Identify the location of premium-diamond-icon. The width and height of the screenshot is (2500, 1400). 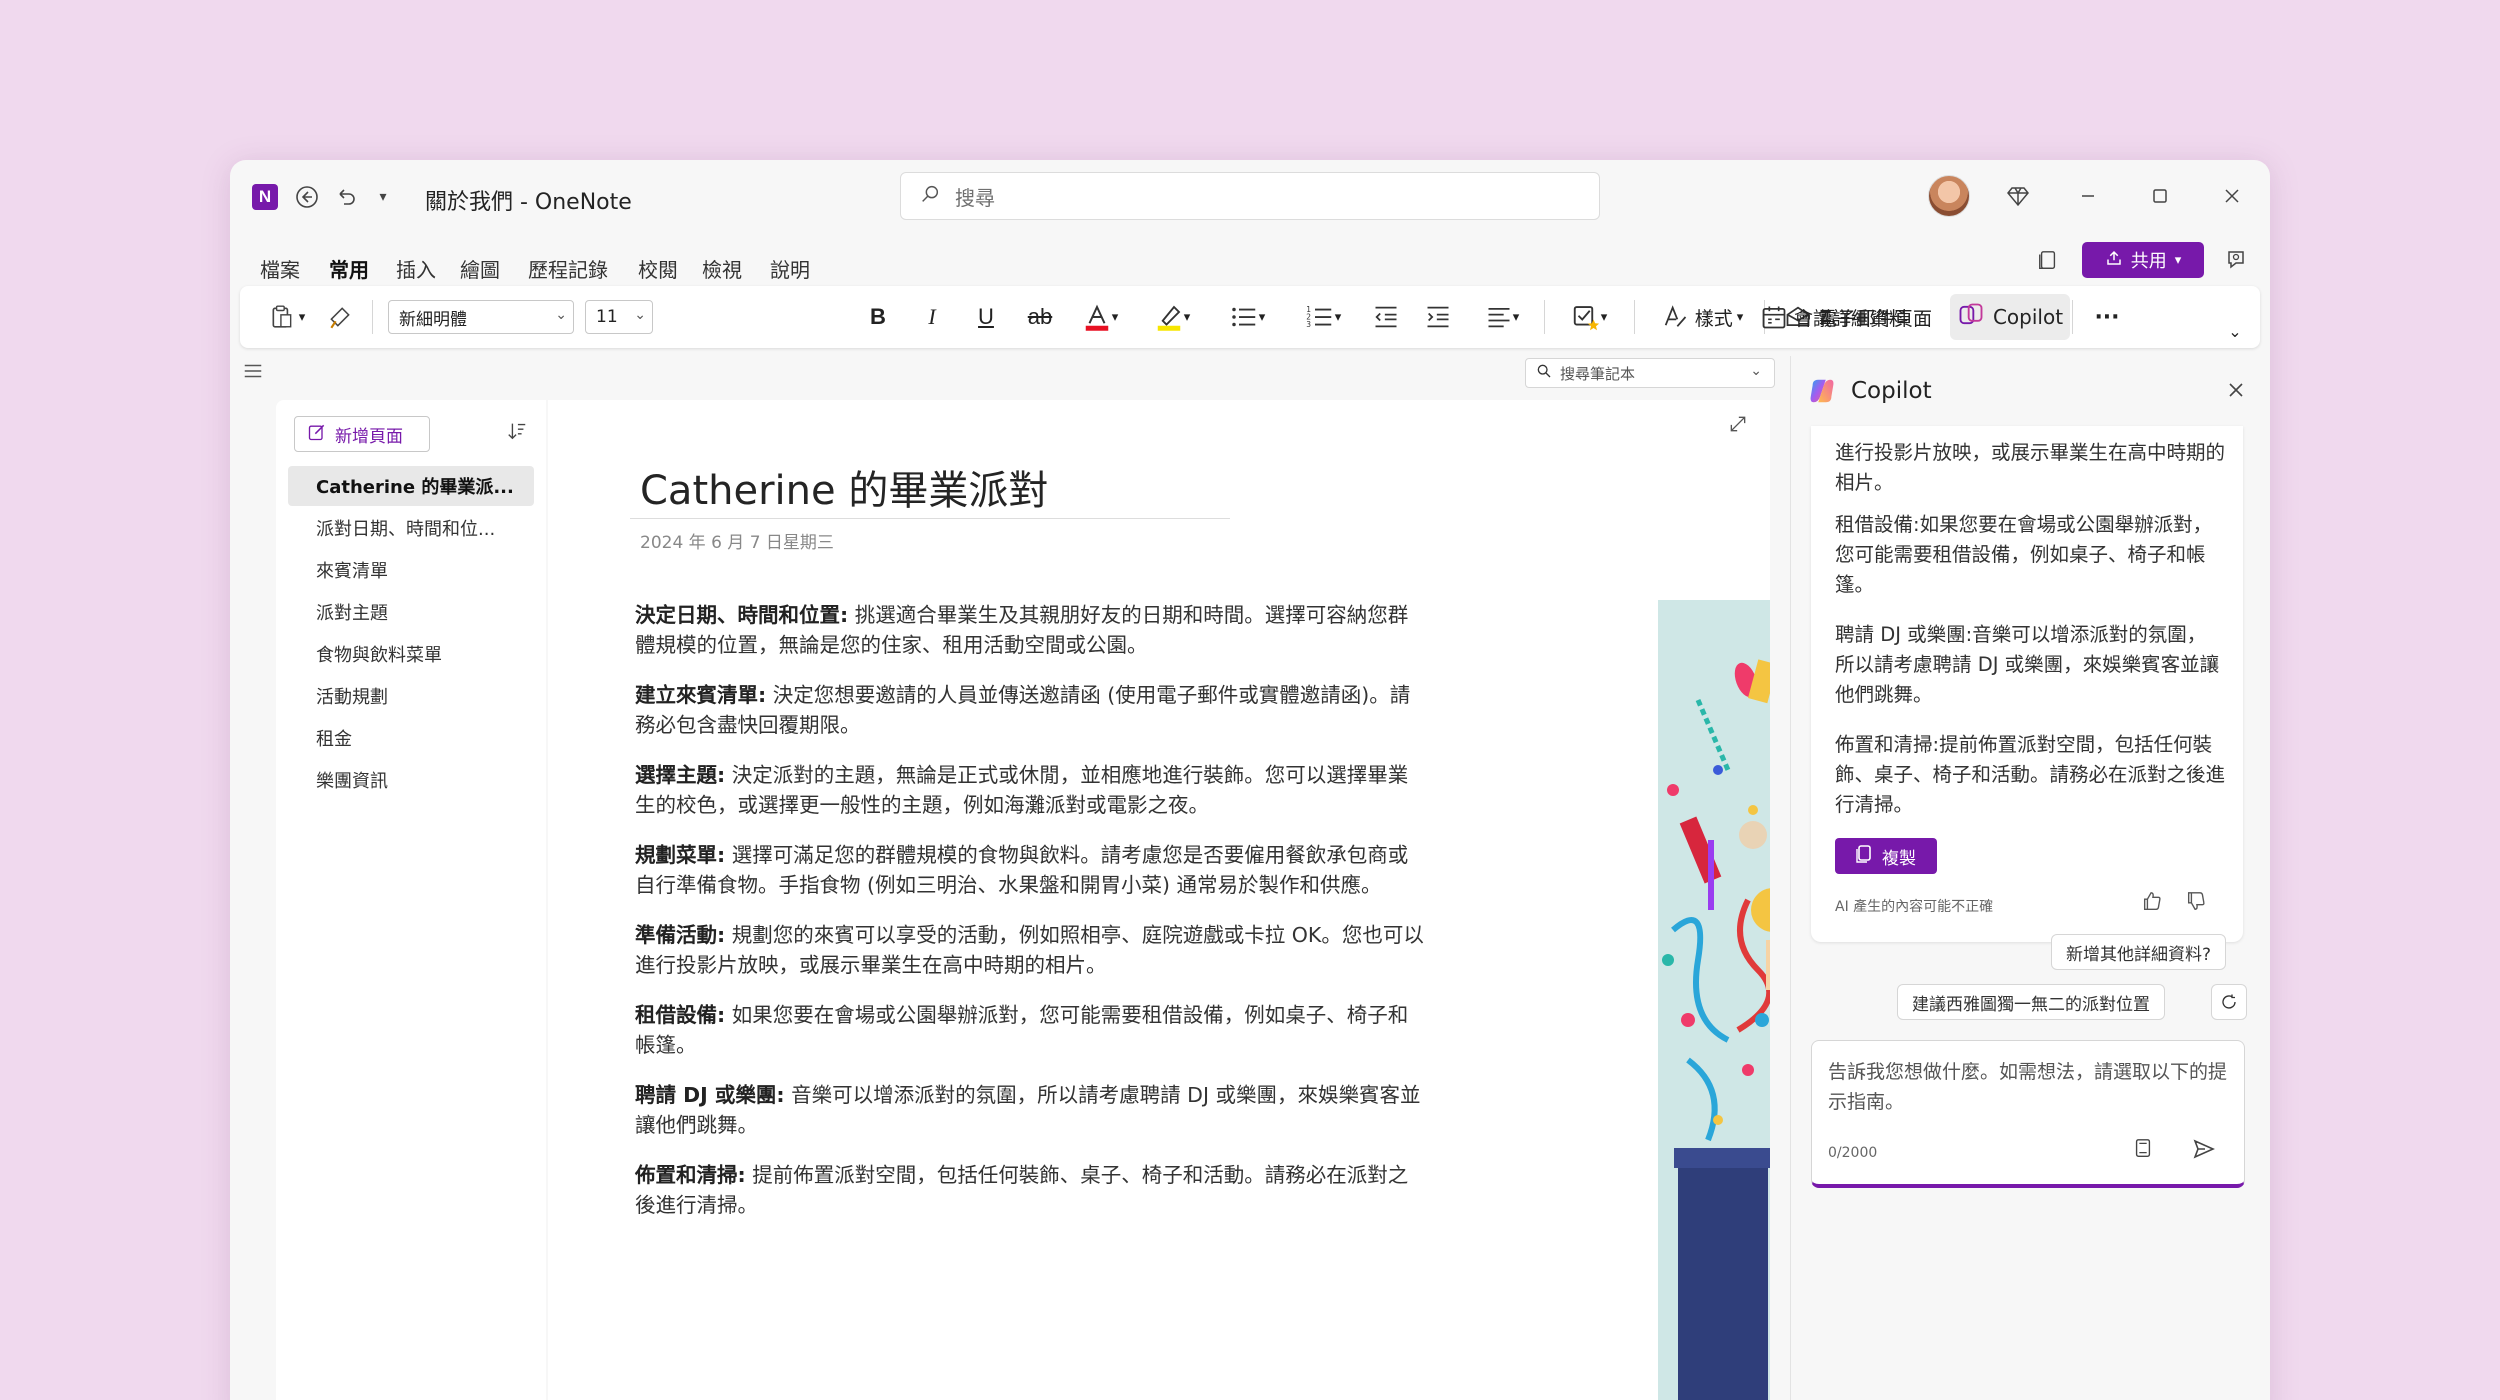
(2018, 196).